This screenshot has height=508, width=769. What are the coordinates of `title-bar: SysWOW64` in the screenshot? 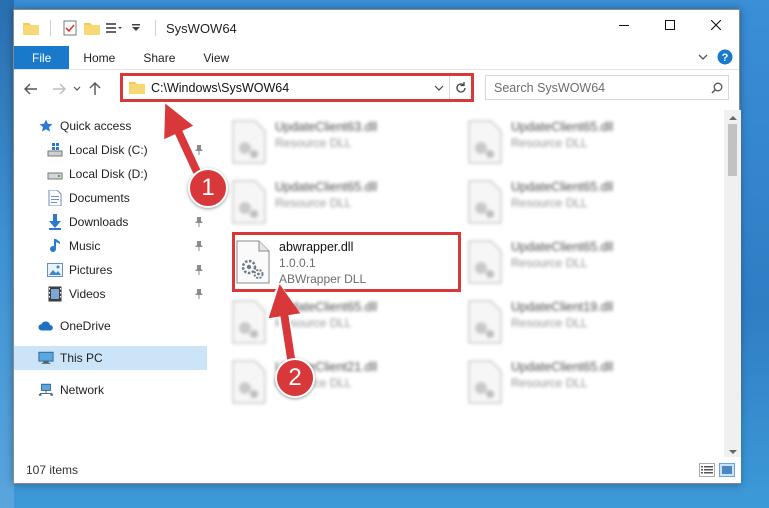 It's located at (376, 28).